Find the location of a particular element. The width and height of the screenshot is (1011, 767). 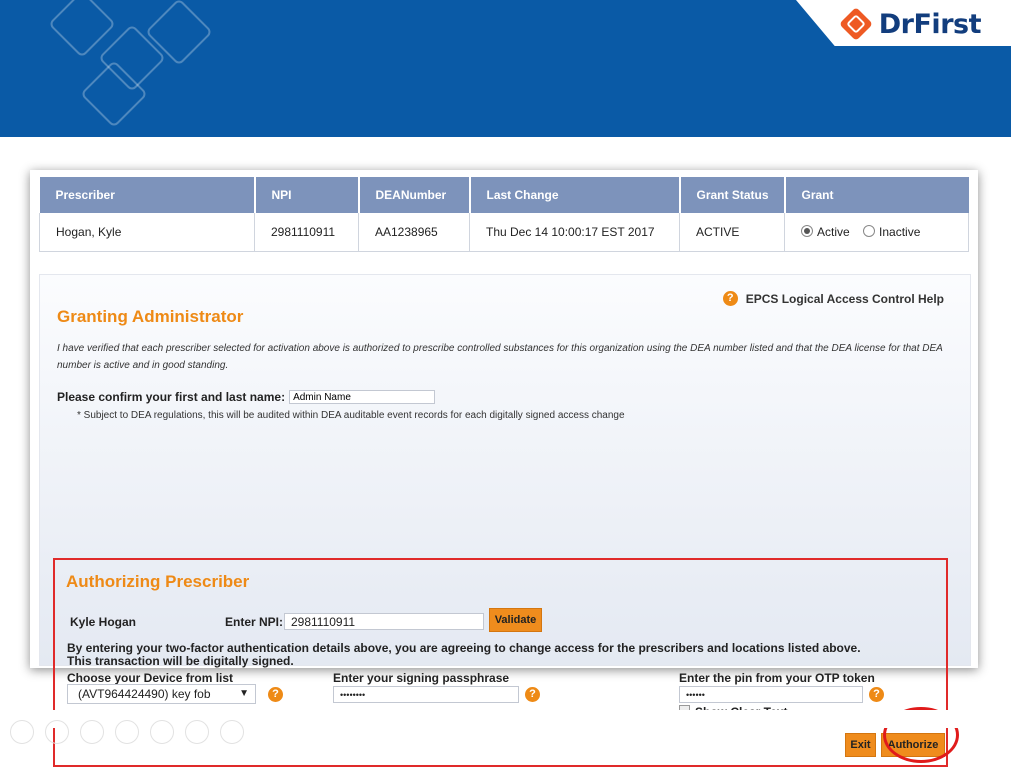

cell-status: ACTIVE is located at coordinates (732, 232).